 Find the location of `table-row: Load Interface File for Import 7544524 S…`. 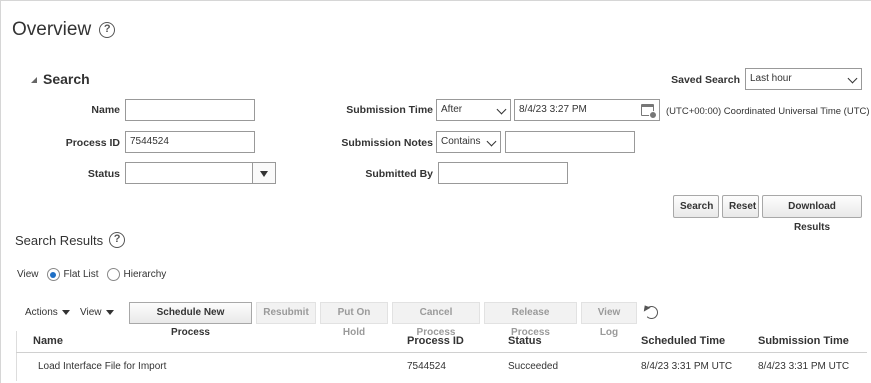

table-row: Load Interface File for Import 7544524 S… is located at coordinates (441, 367).